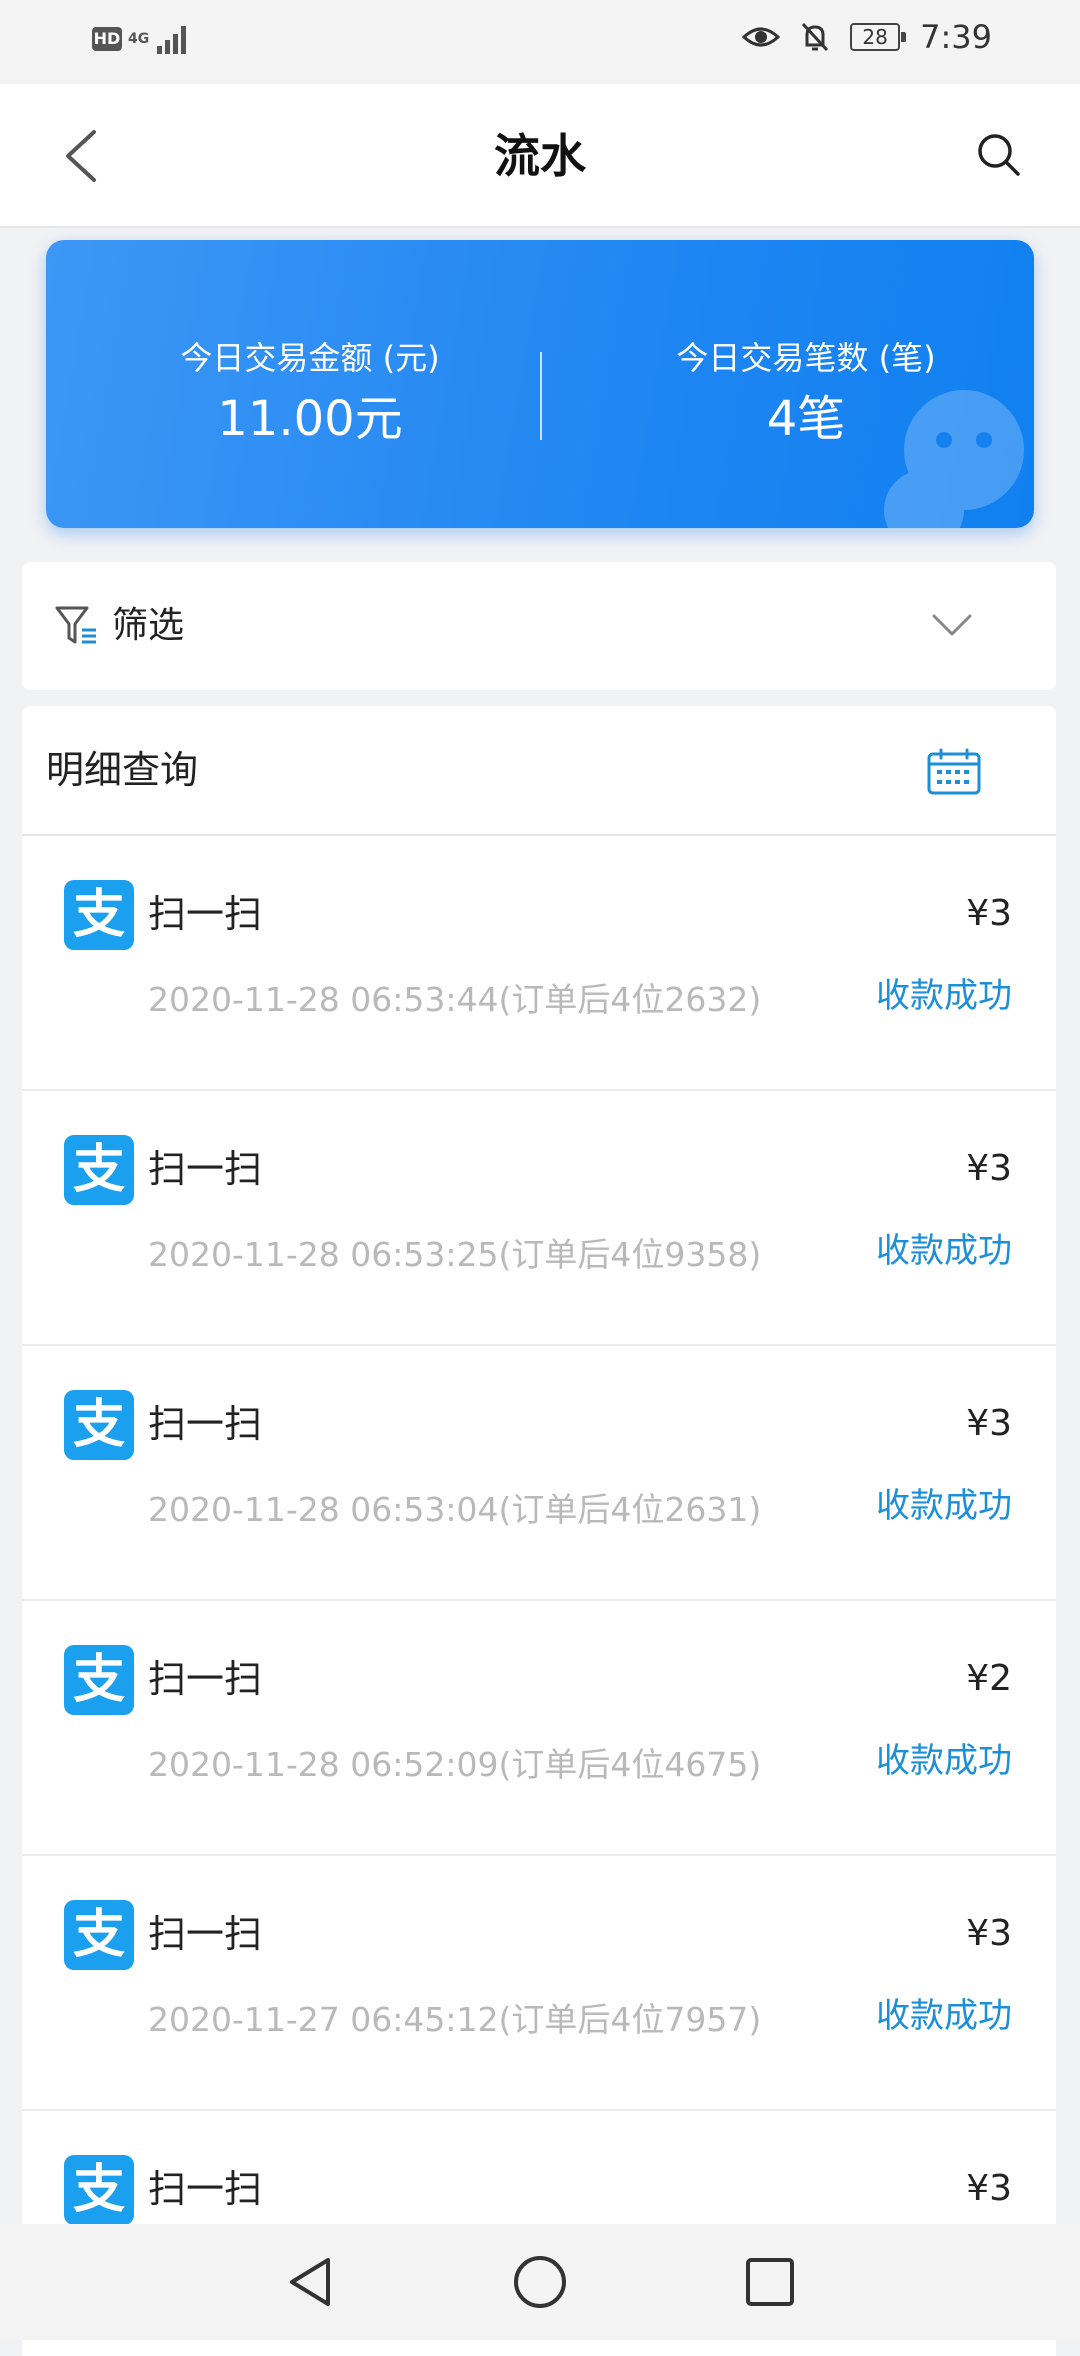 This screenshot has width=1080, height=2356. What do you see at coordinates (878, 37) in the screenshot?
I see `battery-icon: 28` at bounding box center [878, 37].